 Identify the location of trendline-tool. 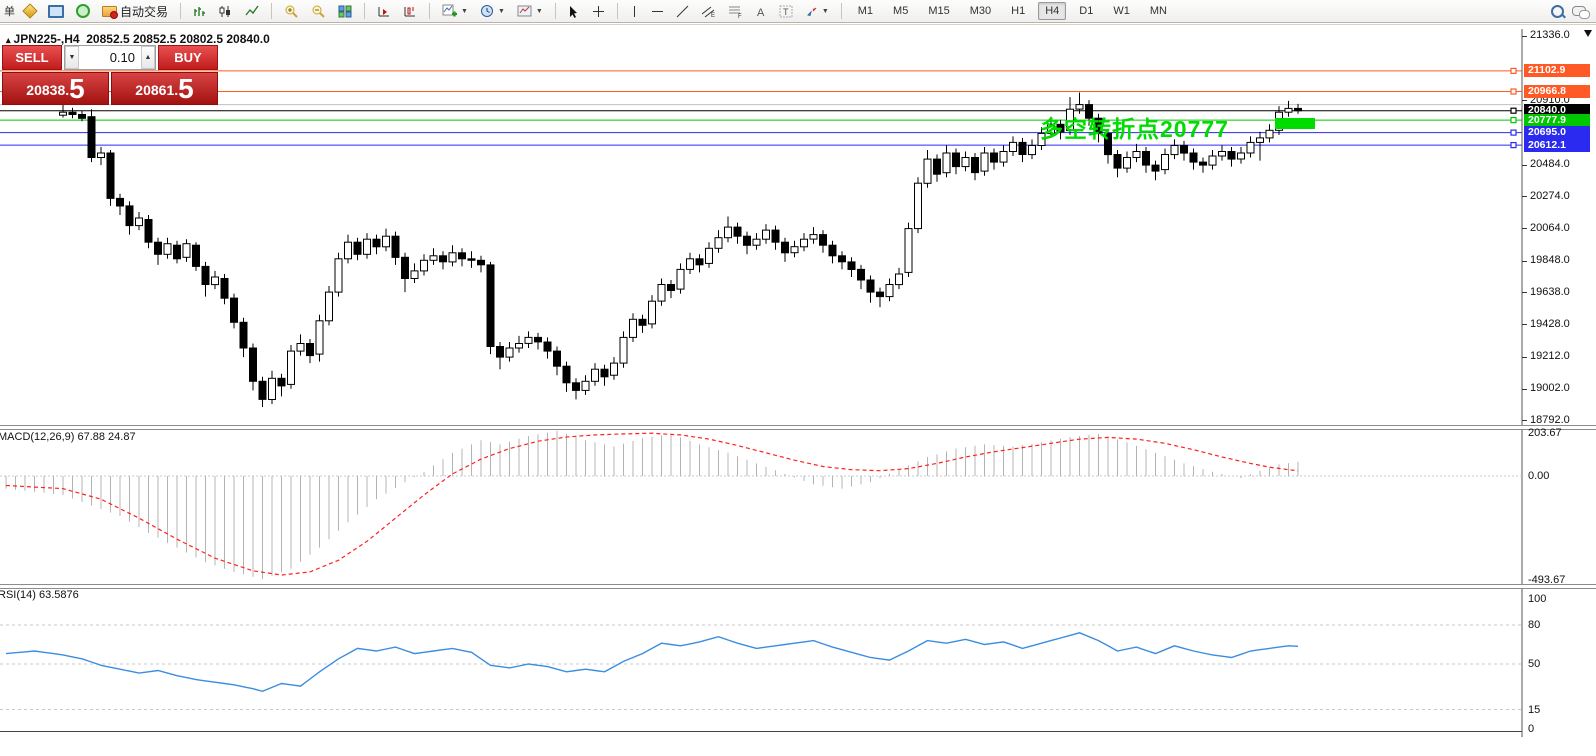
(682, 11).